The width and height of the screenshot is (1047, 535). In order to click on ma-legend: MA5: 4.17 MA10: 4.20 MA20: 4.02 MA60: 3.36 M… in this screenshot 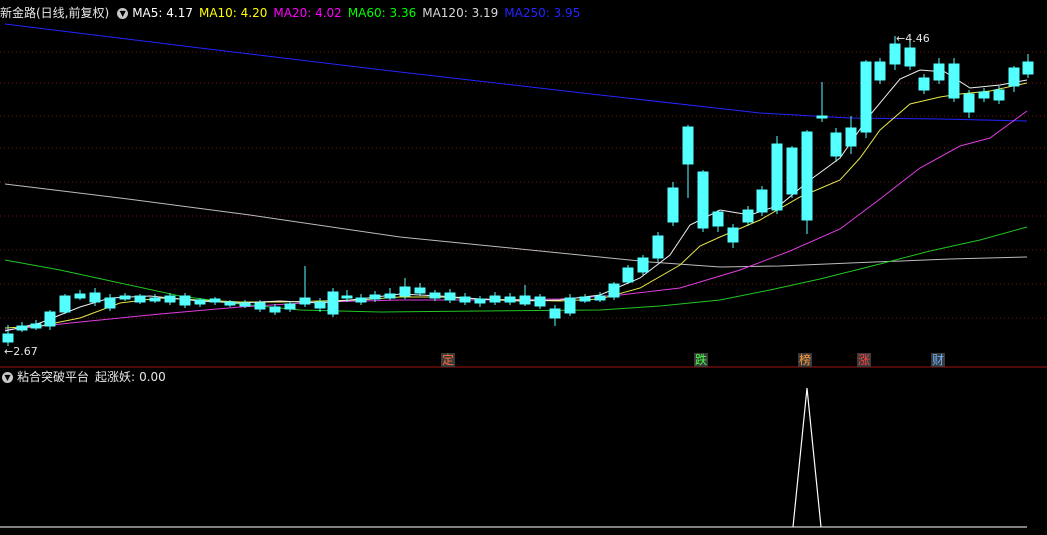, I will do `click(359, 13)`.